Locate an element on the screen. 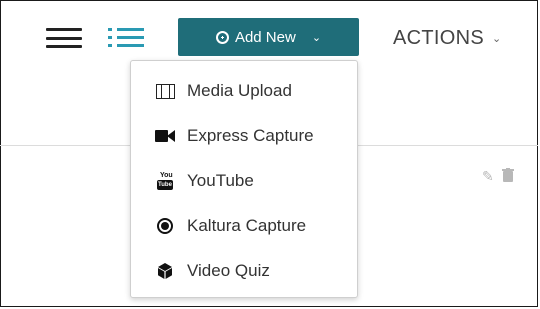 The height and width of the screenshot is (309, 540). add-new-button: Add New ⌄ is located at coordinates (268, 37).